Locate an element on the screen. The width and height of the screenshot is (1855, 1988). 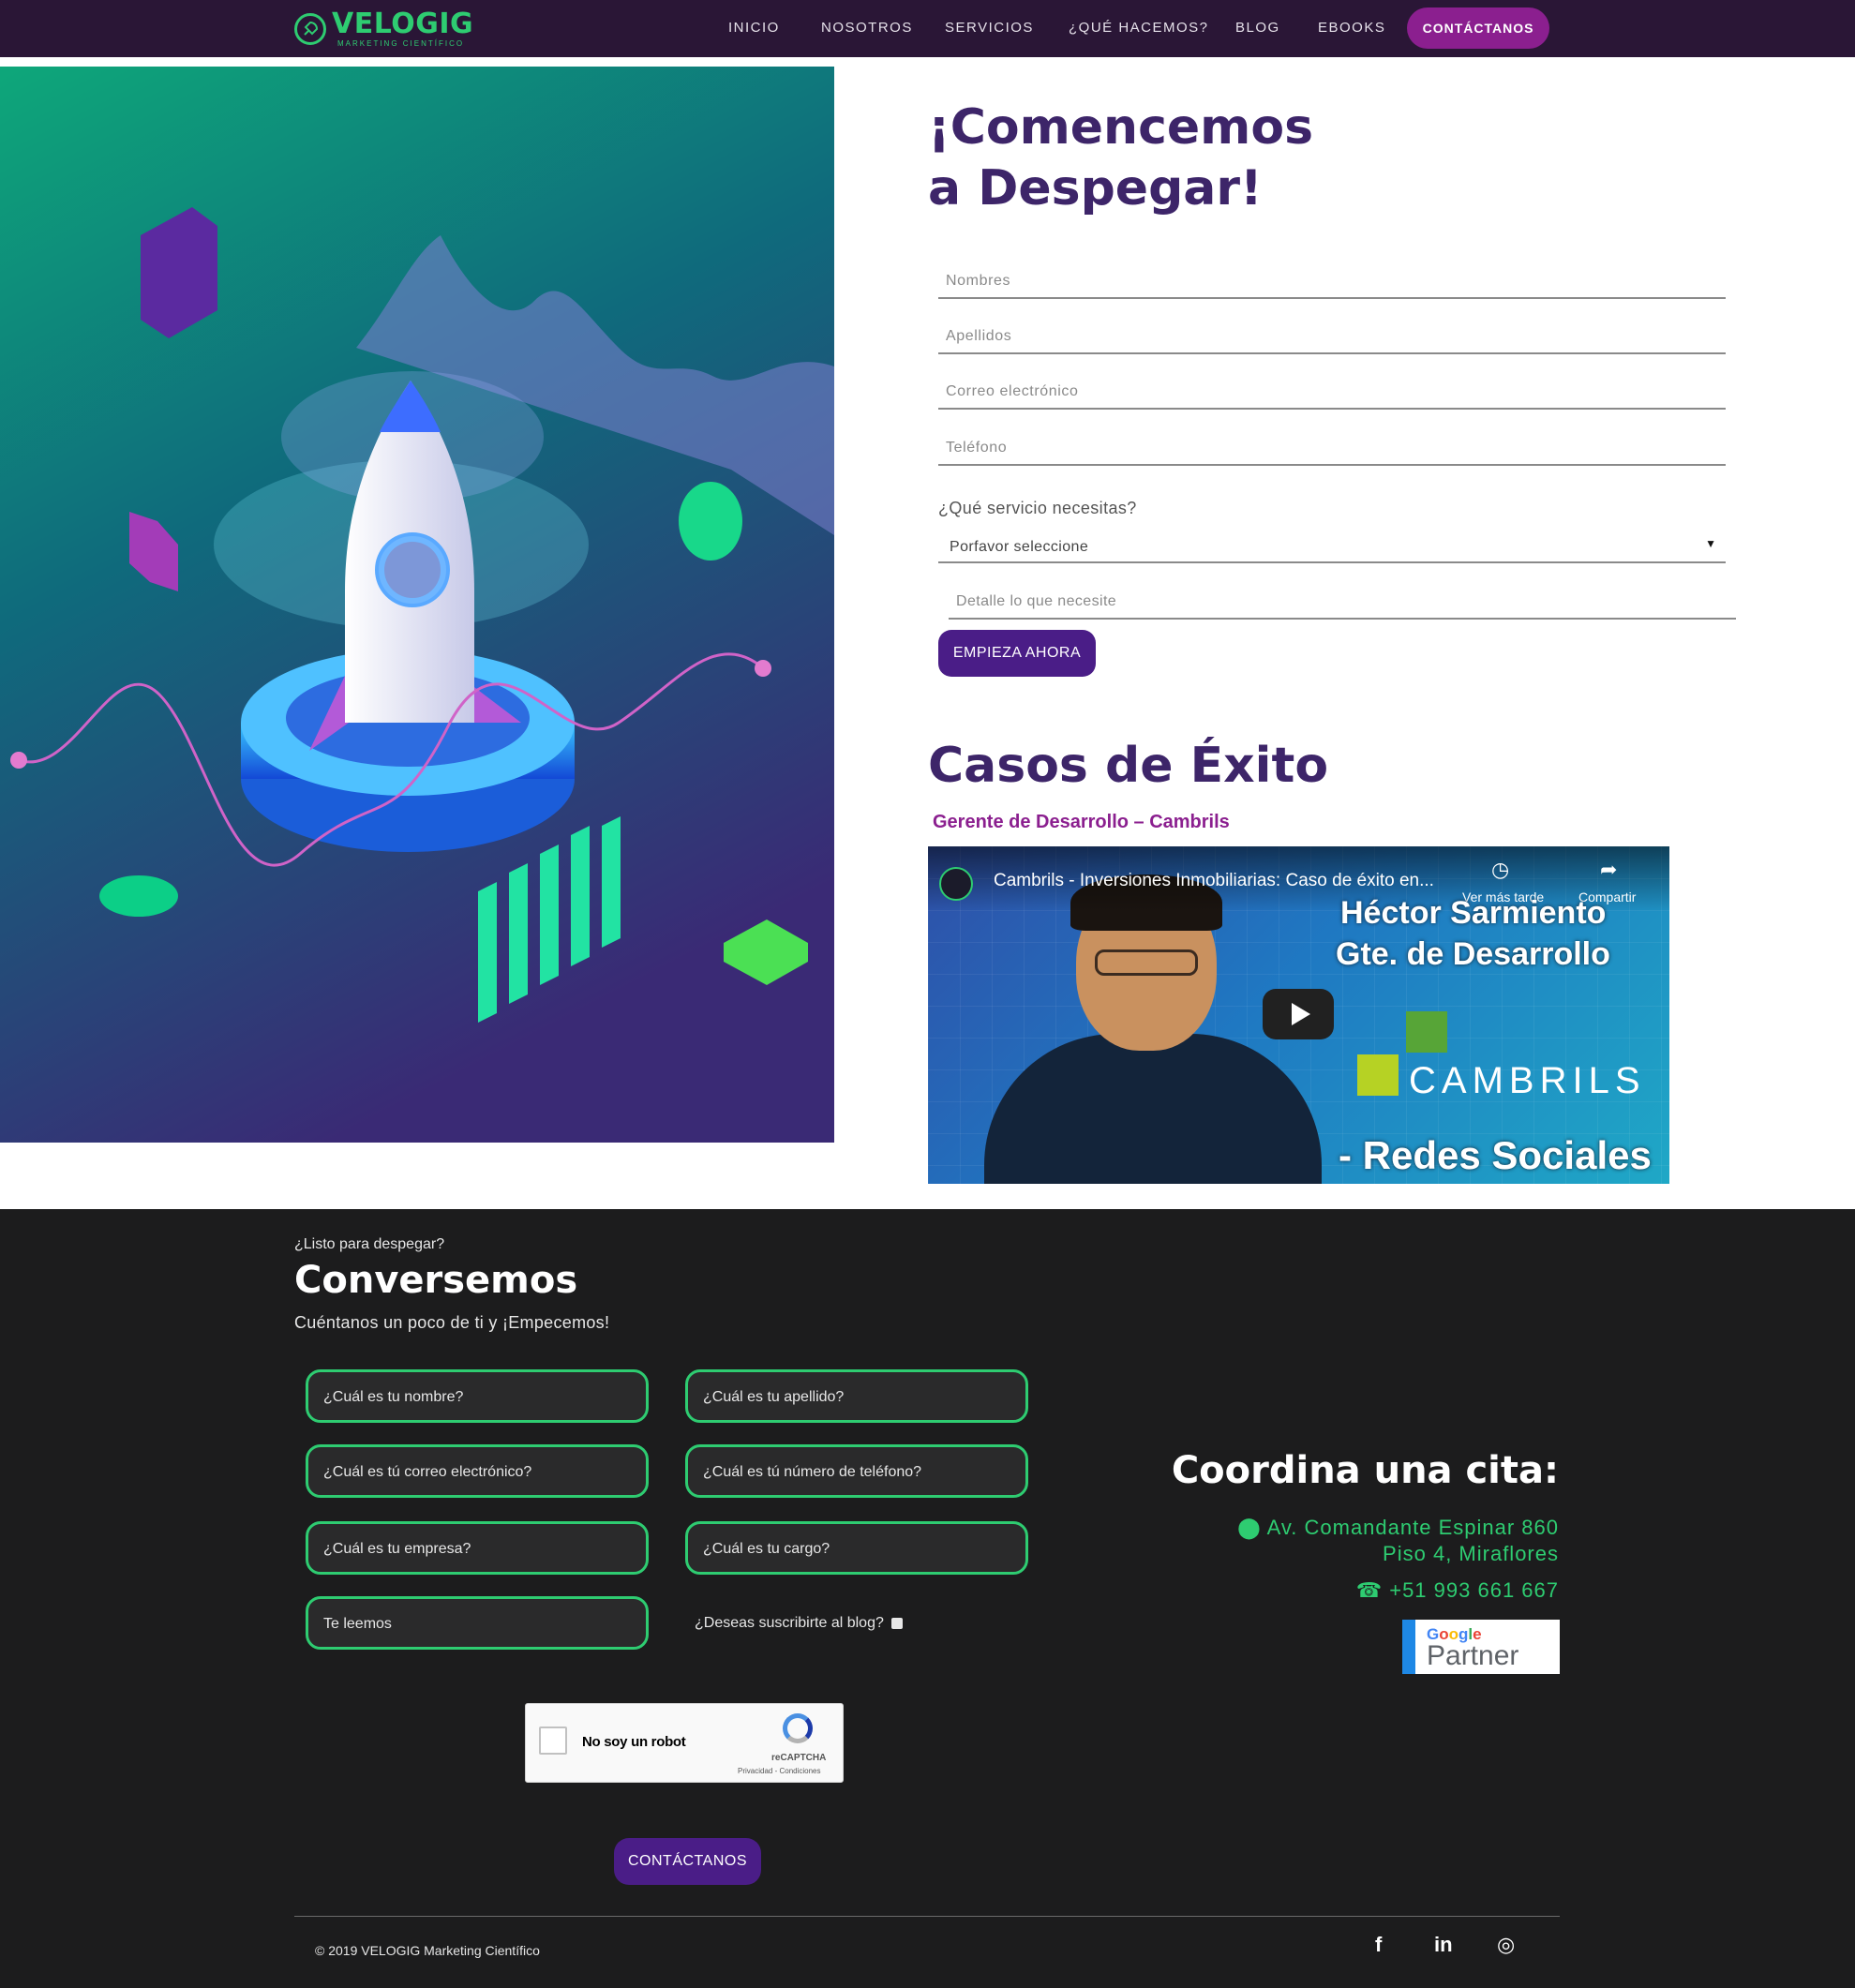
clock-icon: ◷ is located at coordinates (1500, 870).